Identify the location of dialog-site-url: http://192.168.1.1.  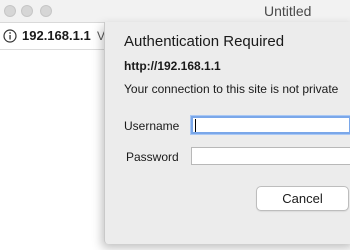
(172, 66).